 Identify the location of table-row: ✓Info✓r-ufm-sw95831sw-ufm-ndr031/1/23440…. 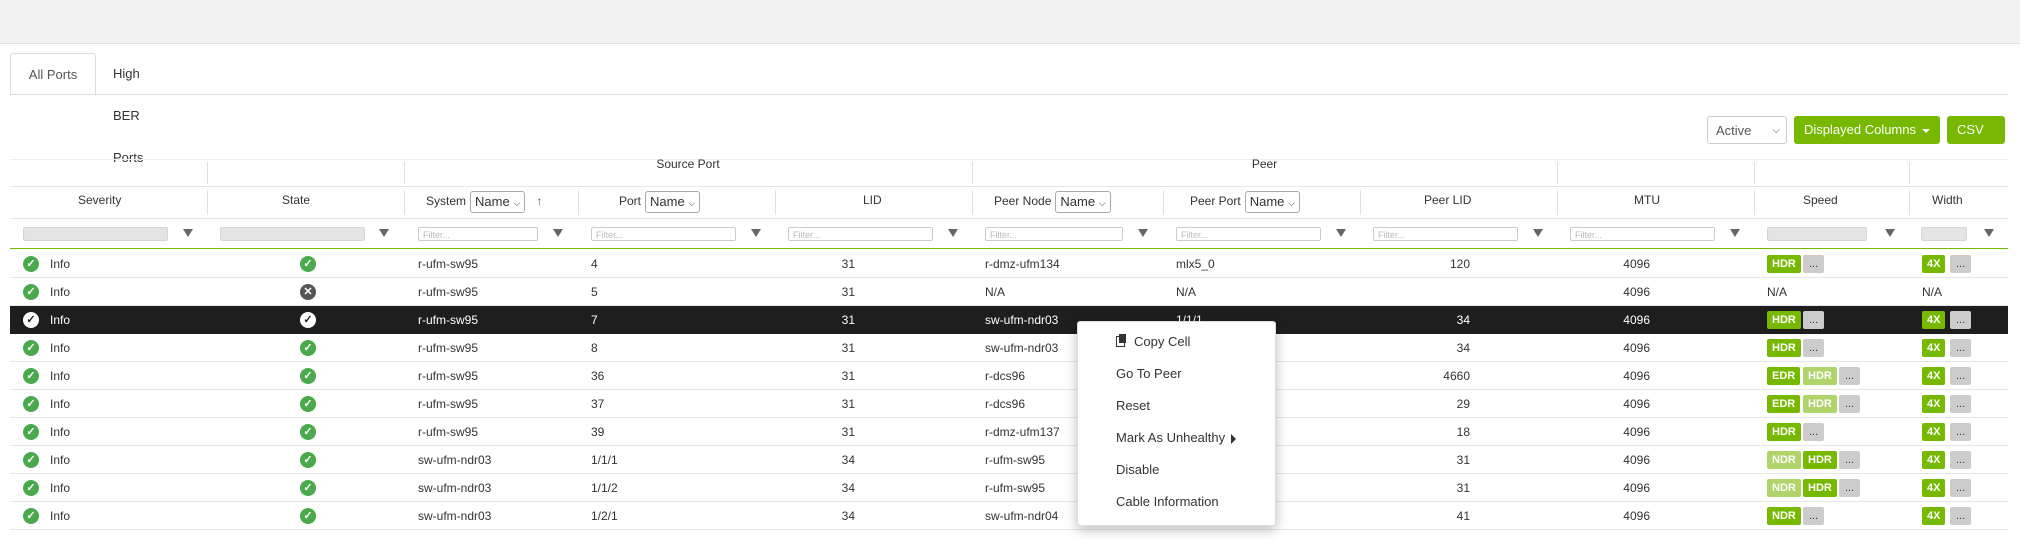
(1009, 348).